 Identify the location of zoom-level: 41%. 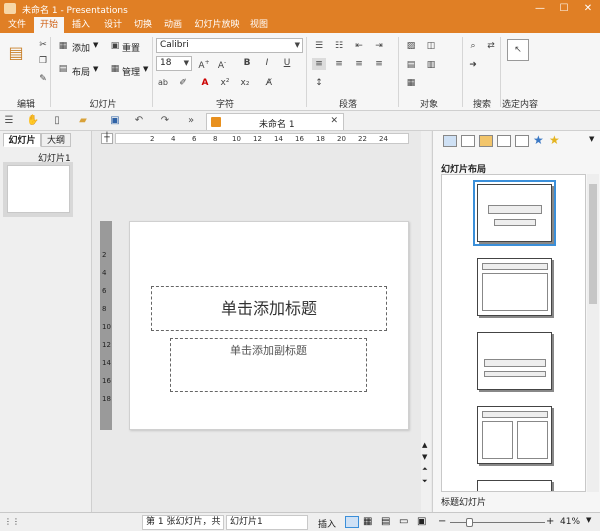
(570, 522).